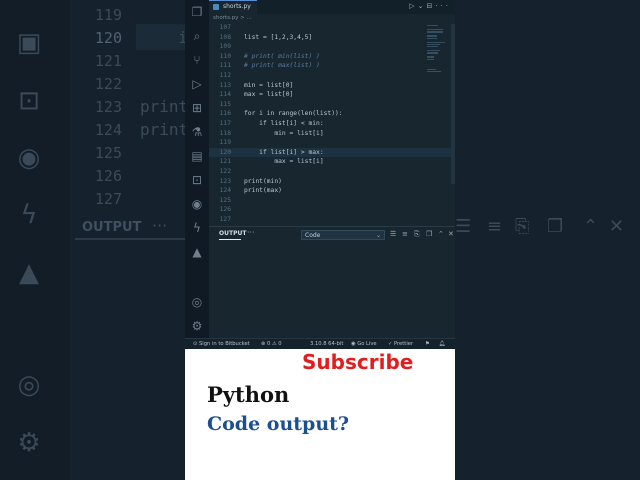 Image resolution: width=640 pixels, height=480 pixels. Describe the element at coordinates (225, 37) in the screenshot. I see `line-number: 108` at that location.